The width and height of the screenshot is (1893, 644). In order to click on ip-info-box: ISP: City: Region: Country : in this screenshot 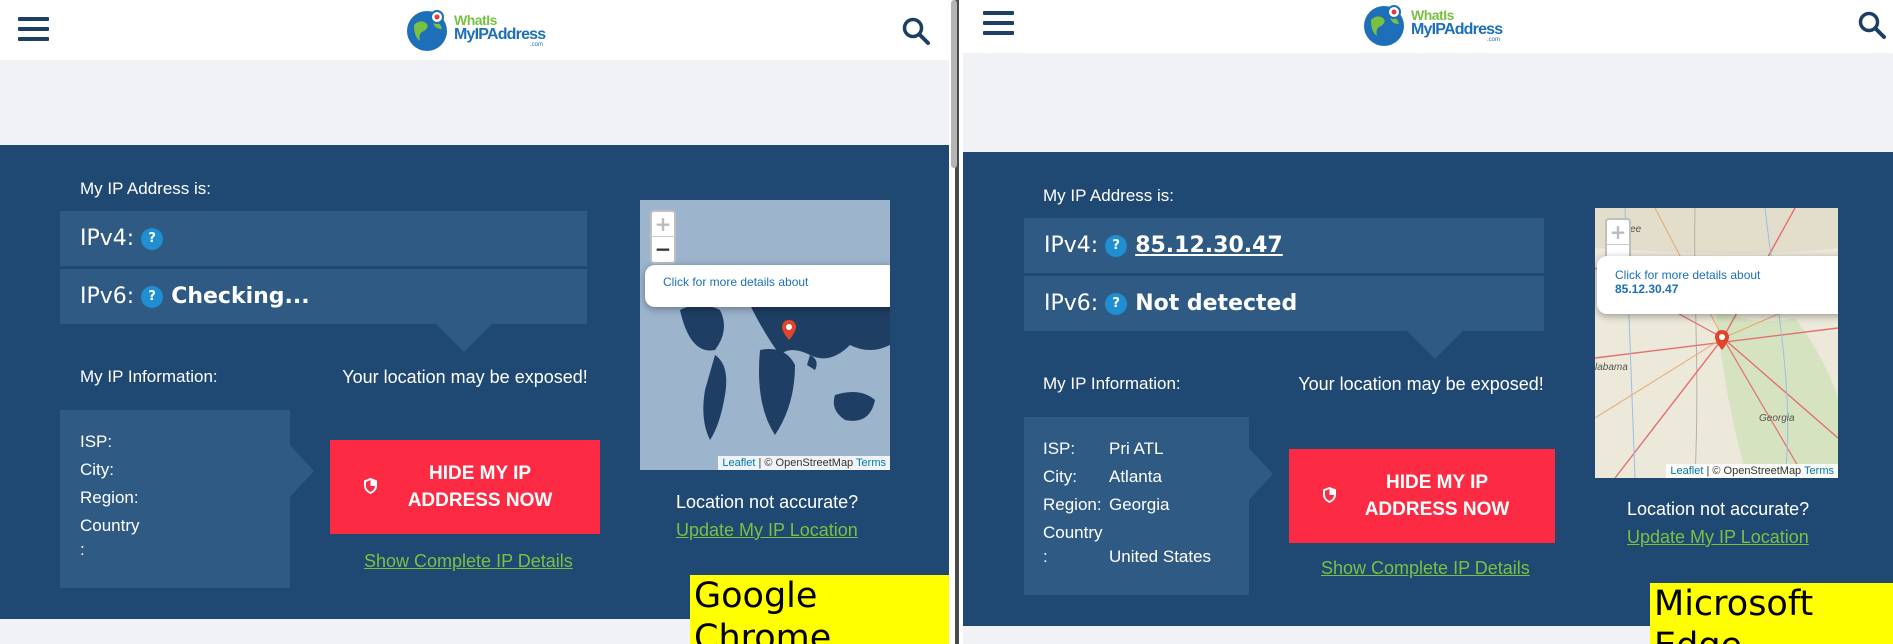, I will do `click(175, 499)`.